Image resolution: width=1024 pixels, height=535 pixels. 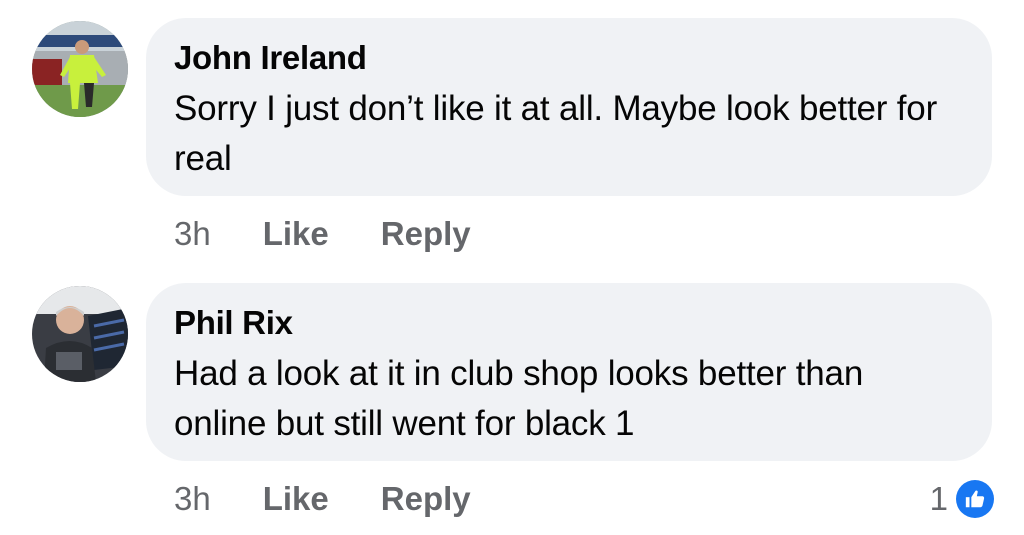 I want to click on comment-author: Phil Rix, so click(x=569, y=323).